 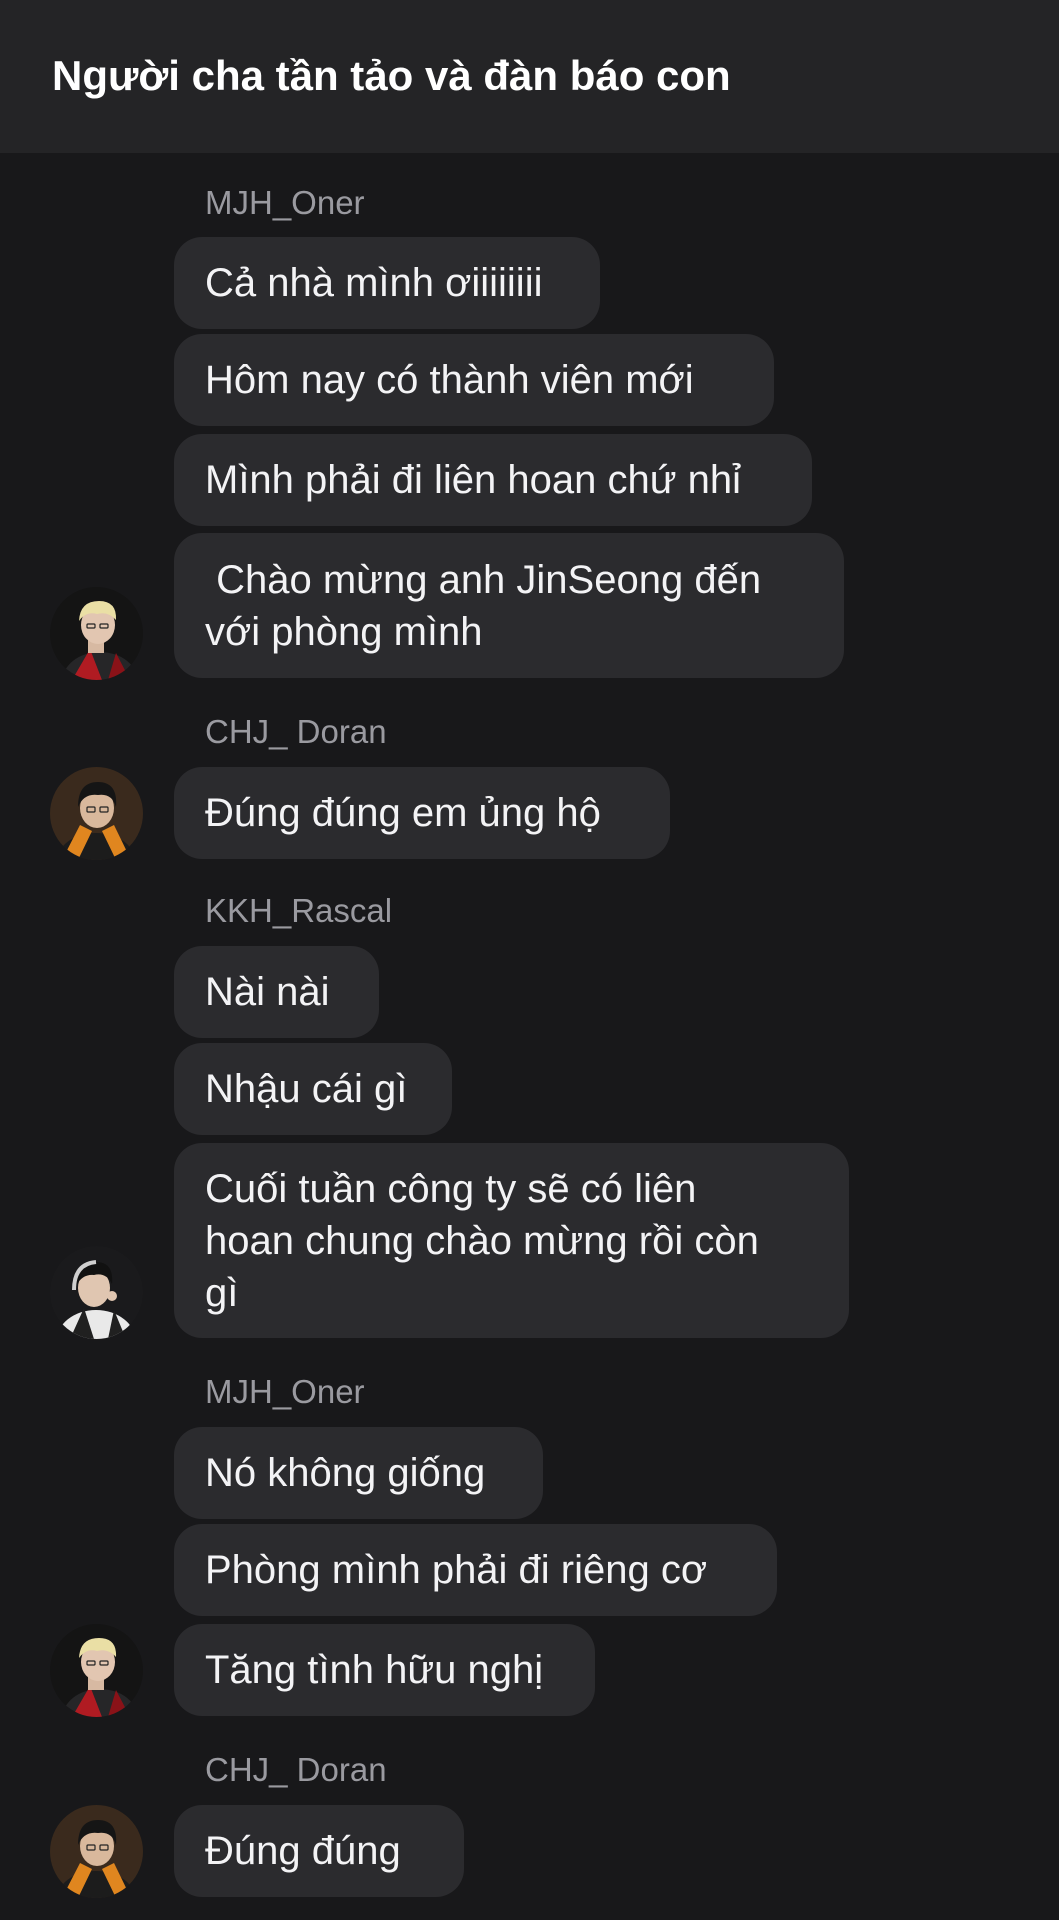 I want to click on message-bubble: Cả nhà mình ơiiiiiiii, so click(x=387, y=283).